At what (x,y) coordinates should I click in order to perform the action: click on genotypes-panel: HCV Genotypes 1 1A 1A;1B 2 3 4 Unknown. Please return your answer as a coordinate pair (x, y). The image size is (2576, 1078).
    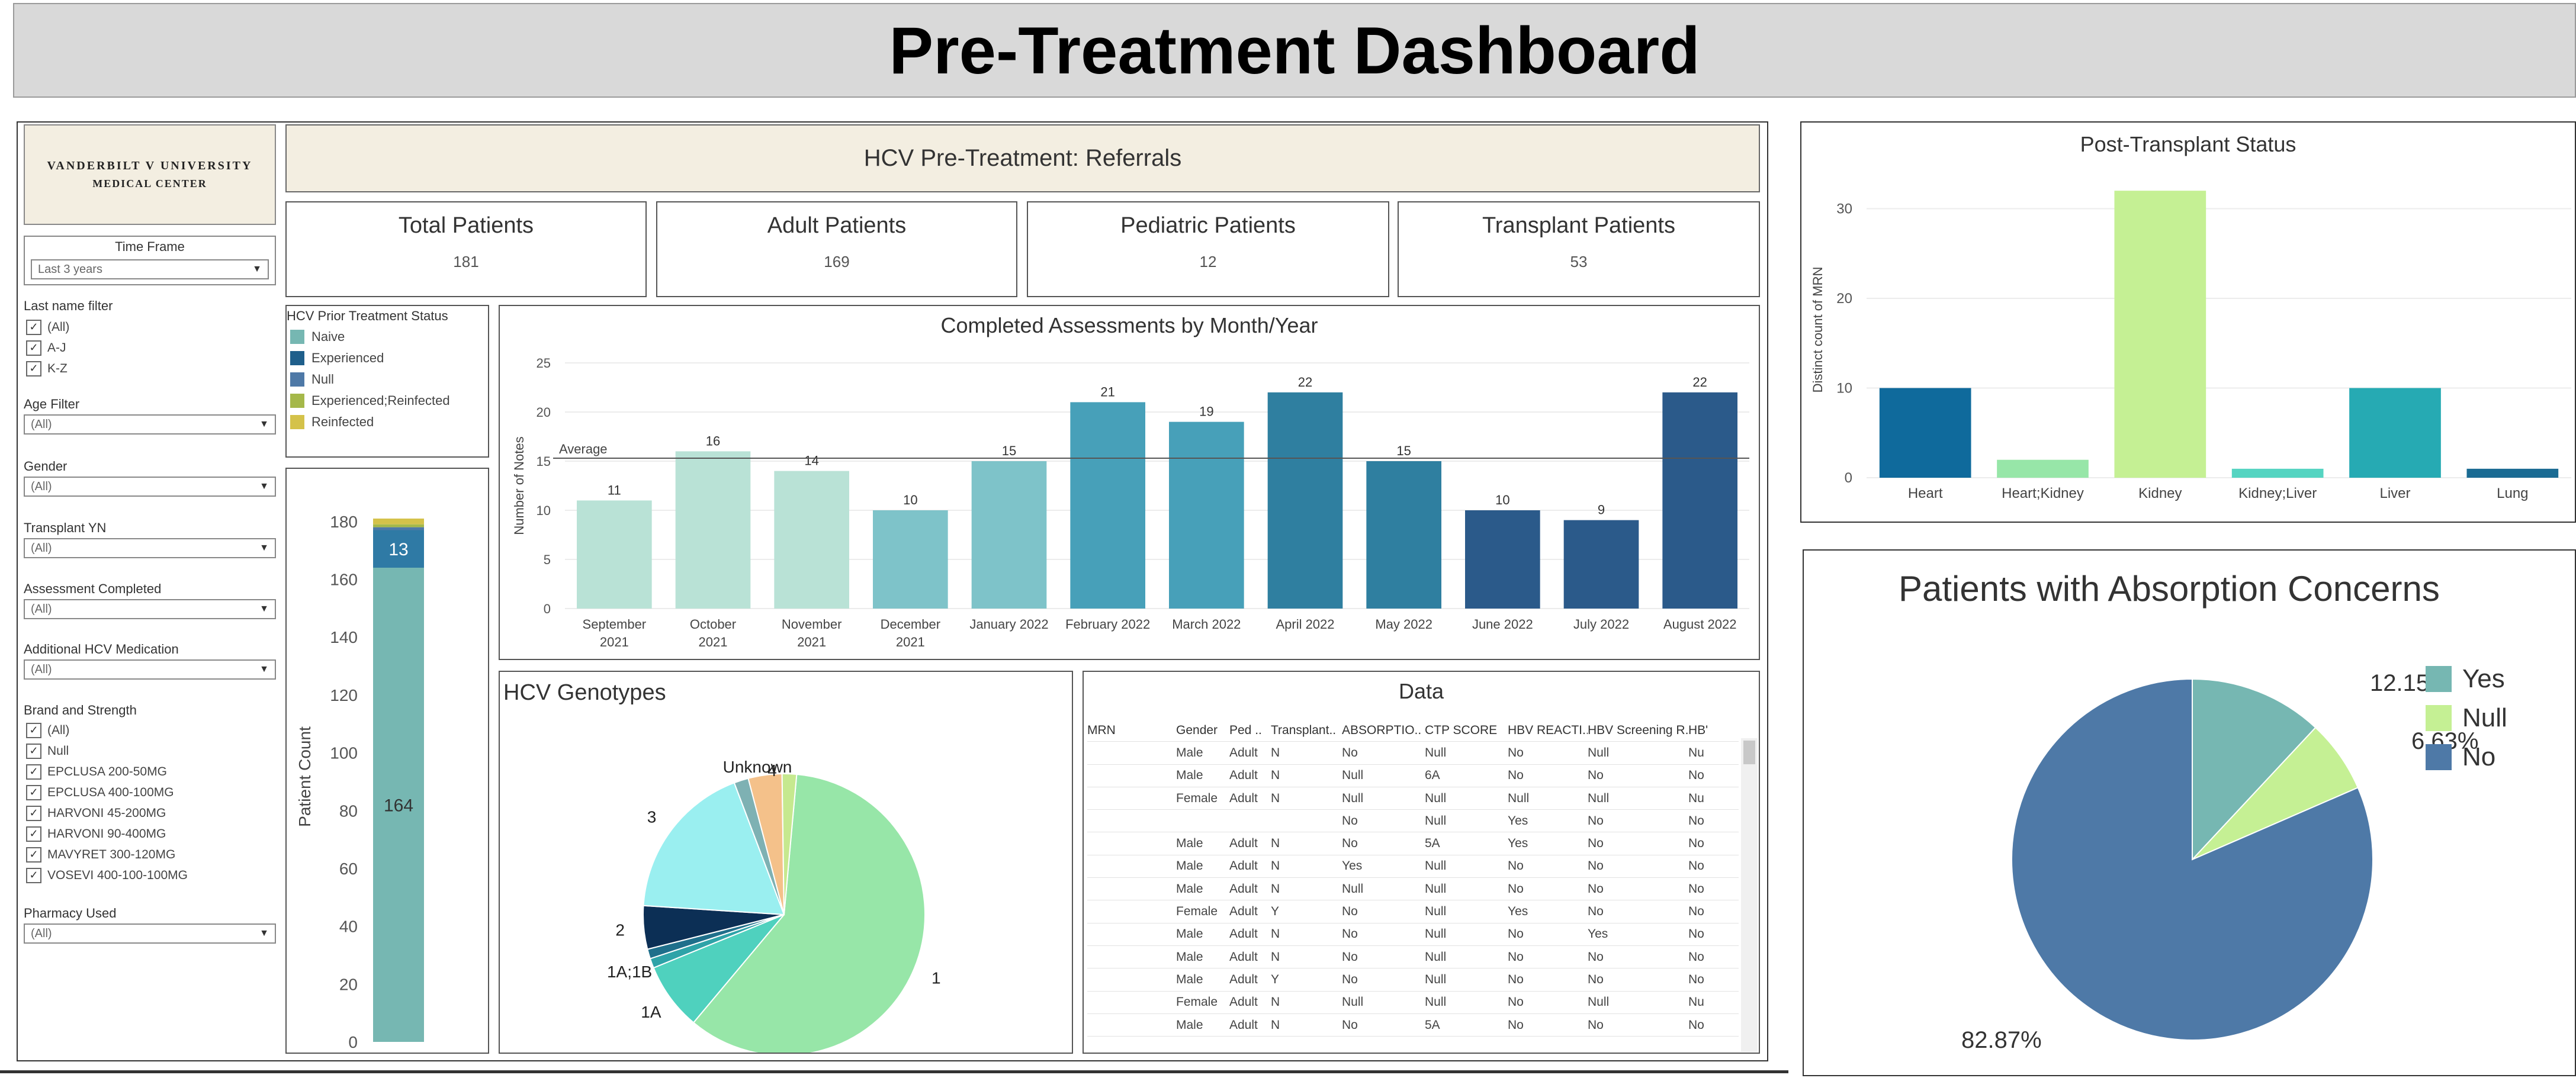
    Looking at the image, I should click on (786, 863).